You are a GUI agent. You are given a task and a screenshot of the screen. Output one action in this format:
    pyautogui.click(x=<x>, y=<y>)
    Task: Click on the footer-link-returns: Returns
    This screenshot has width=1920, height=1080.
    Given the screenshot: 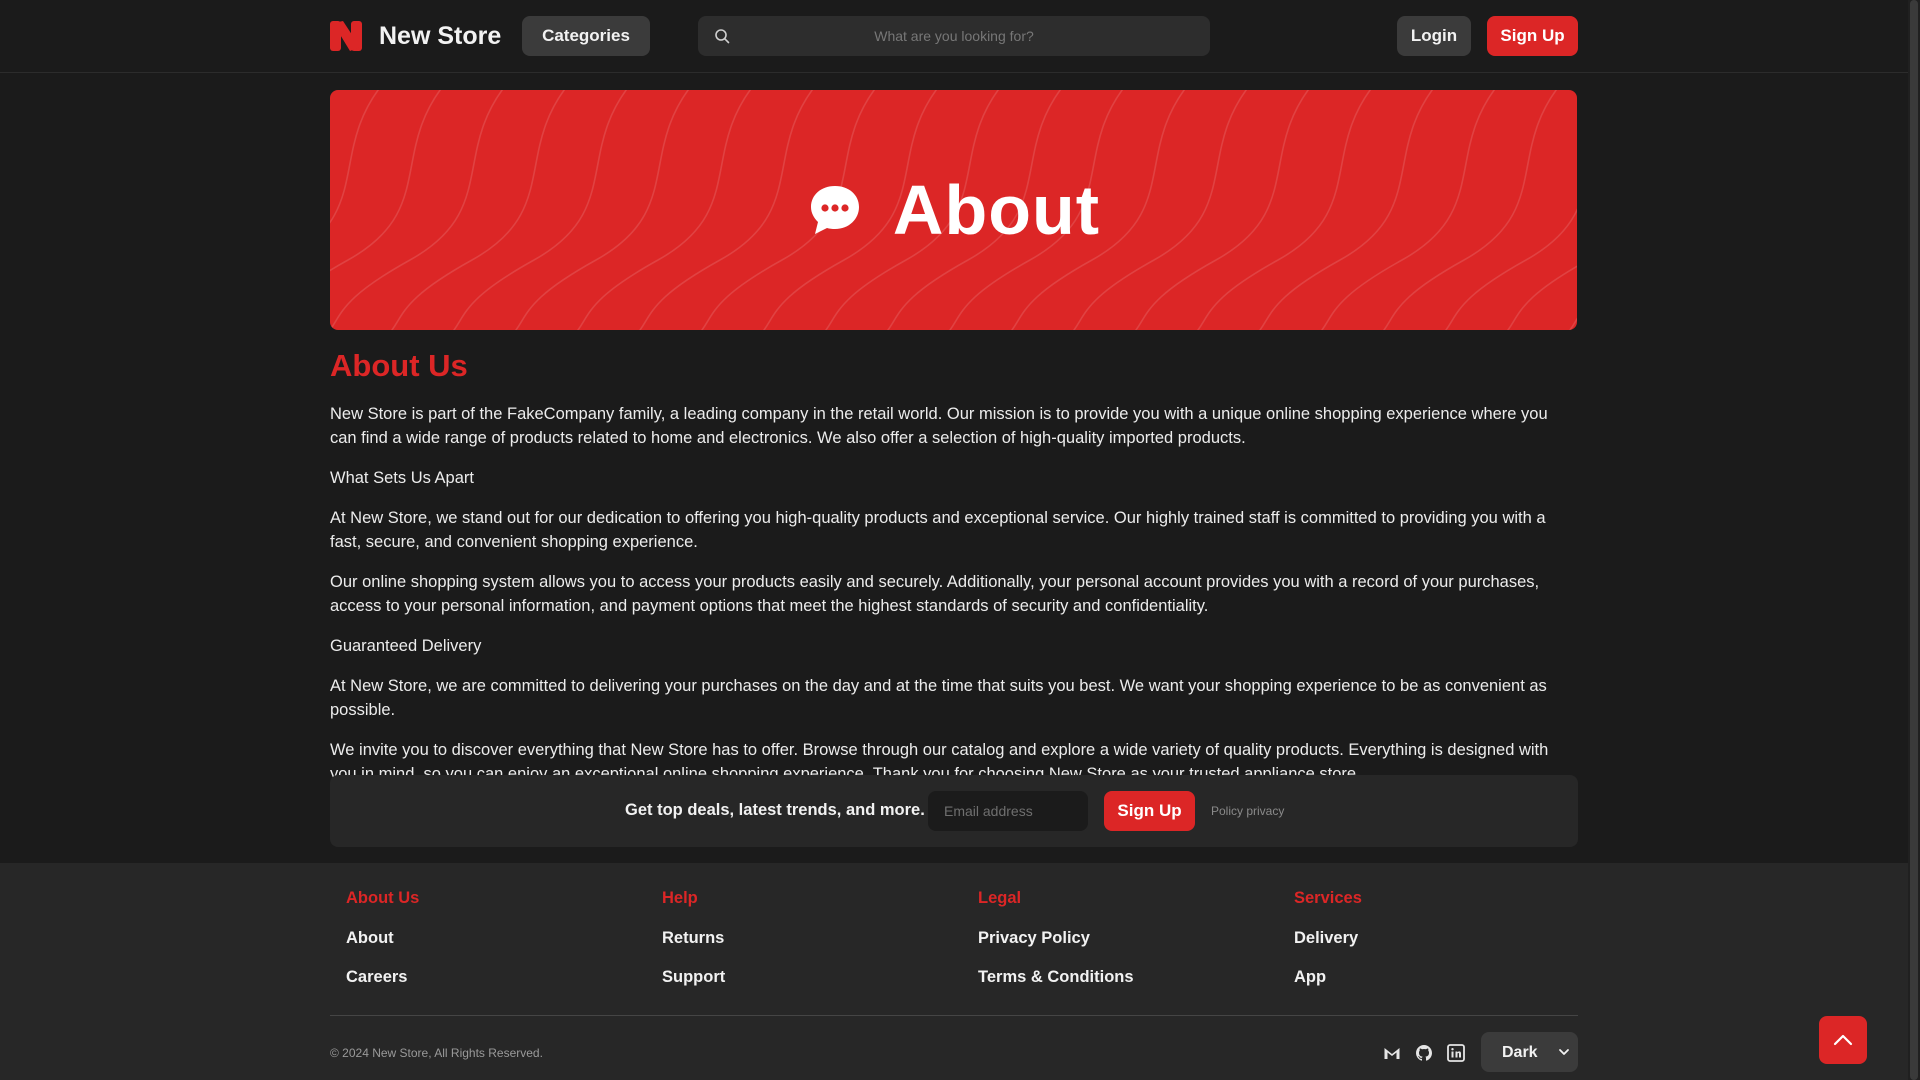 What is the action you would take?
    pyautogui.click(x=693, y=938)
    